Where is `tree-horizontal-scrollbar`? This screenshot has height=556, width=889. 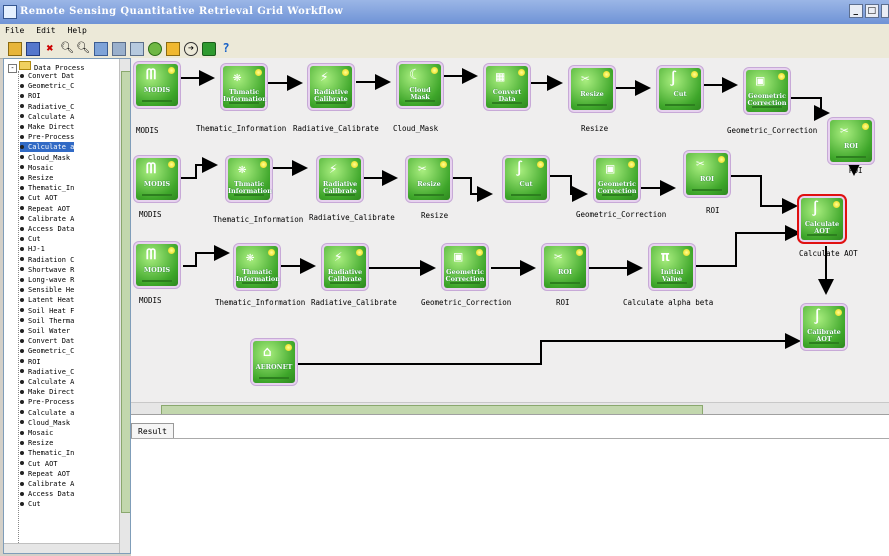 tree-horizontal-scrollbar is located at coordinates (61, 548).